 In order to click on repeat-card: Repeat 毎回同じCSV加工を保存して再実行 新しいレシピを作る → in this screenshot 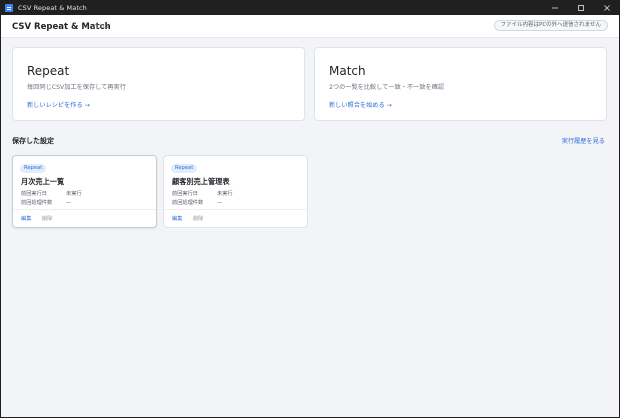, I will do `click(158, 84)`.